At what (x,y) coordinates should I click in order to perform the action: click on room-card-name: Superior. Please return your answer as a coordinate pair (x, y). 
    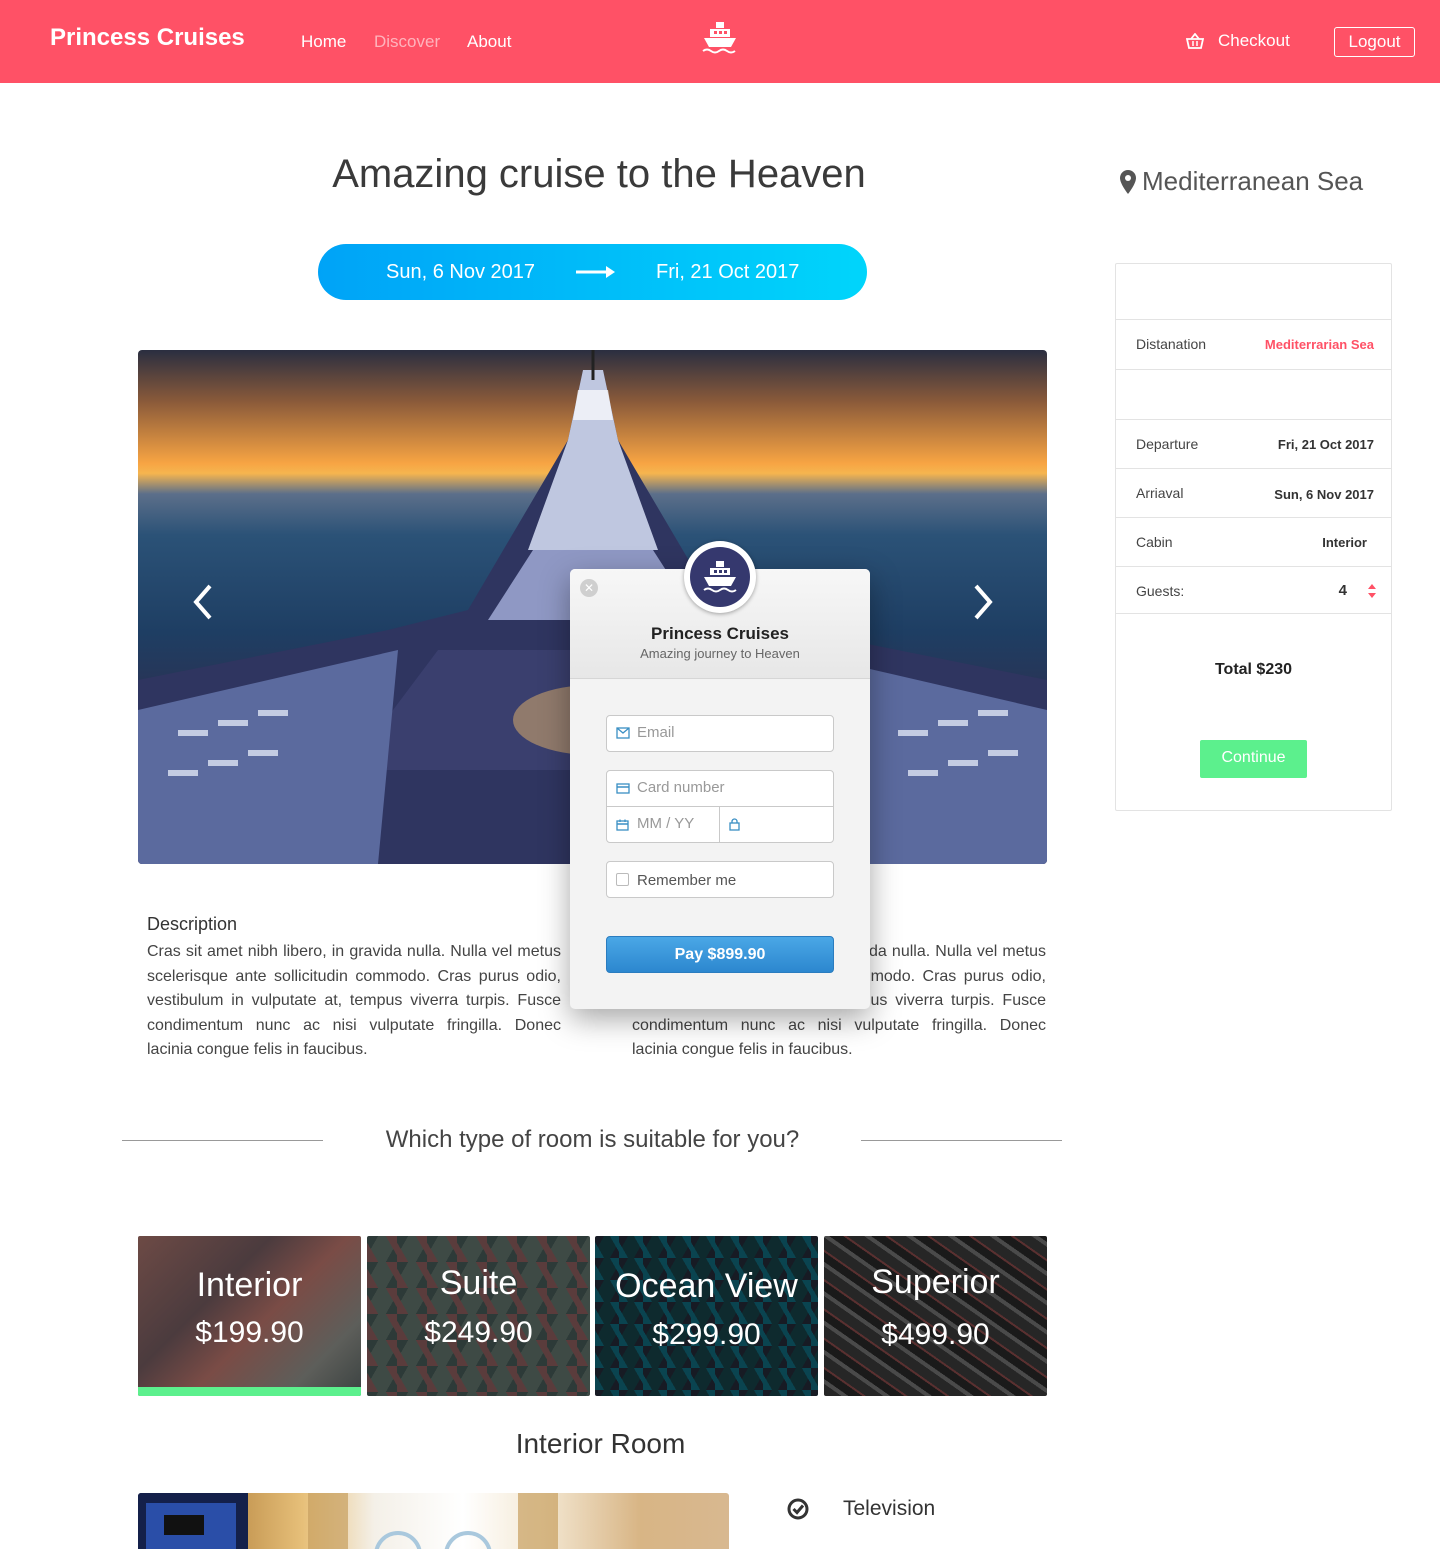
    Looking at the image, I should click on (935, 1282).